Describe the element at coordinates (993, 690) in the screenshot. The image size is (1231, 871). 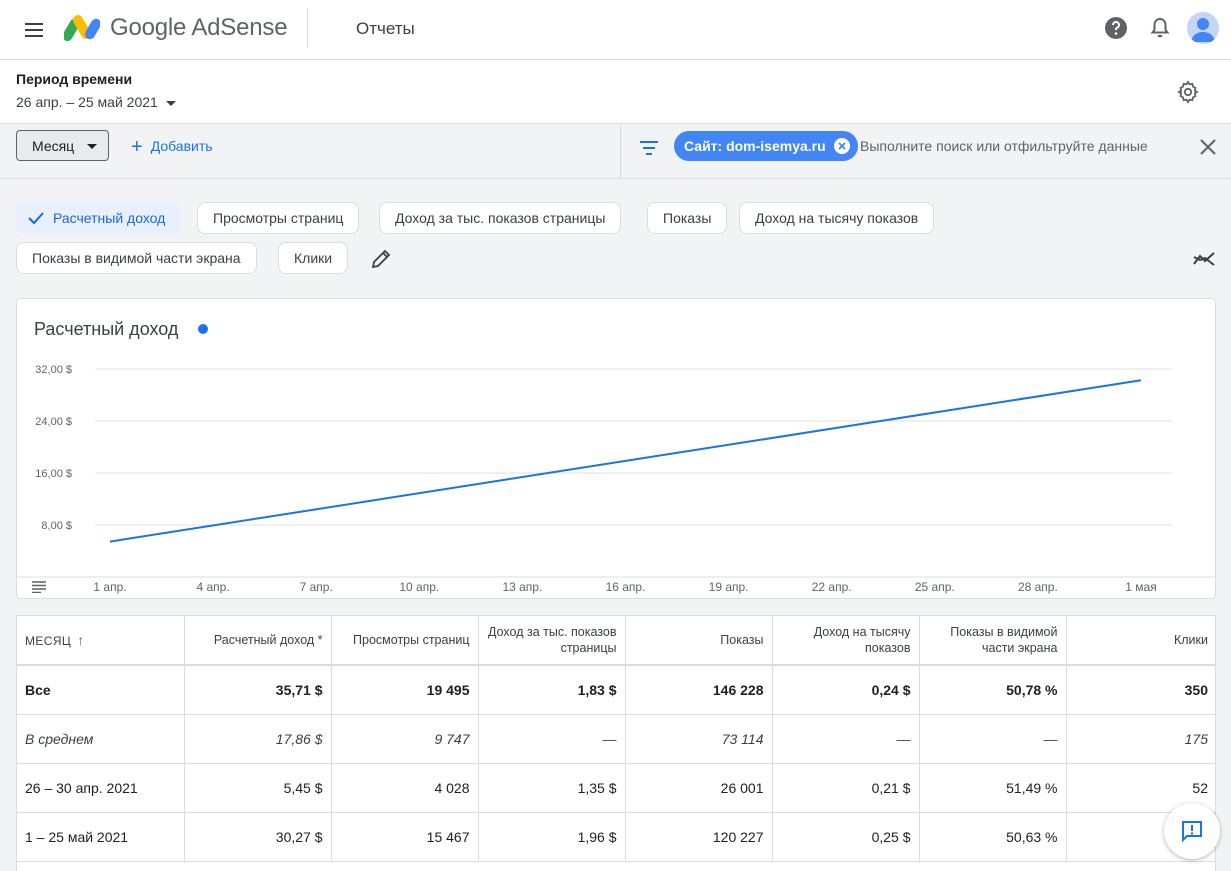
I see `table-cell: 50,78 %` at that location.